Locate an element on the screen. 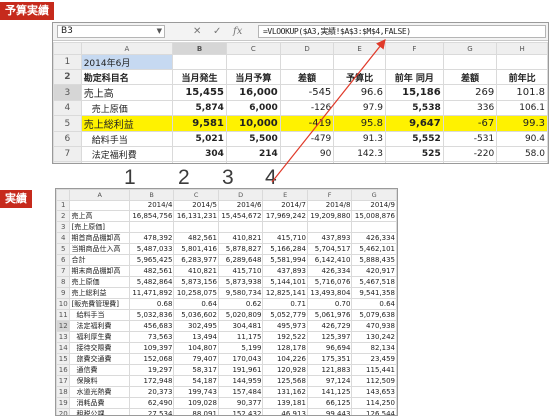 Image resolution: width=549 pixels, height=416 pixels. row-header: 19 is located at coordinates (63, 403).